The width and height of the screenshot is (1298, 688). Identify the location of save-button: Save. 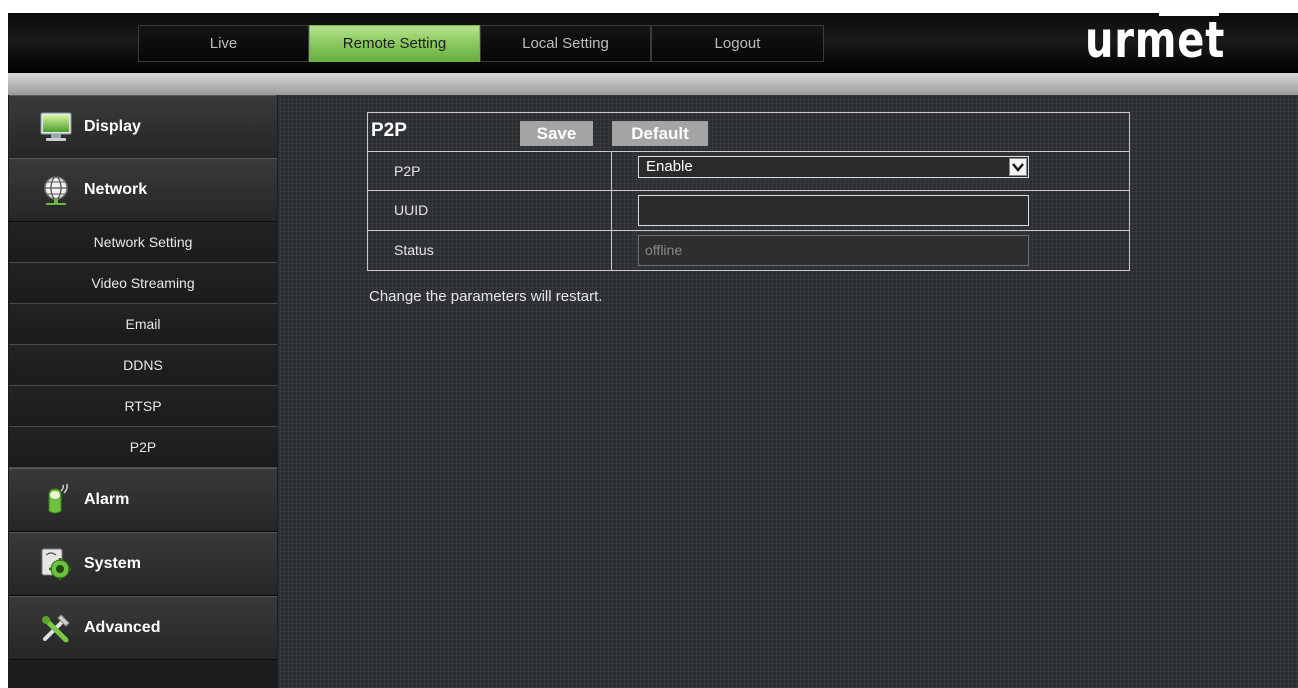
(556, 133).